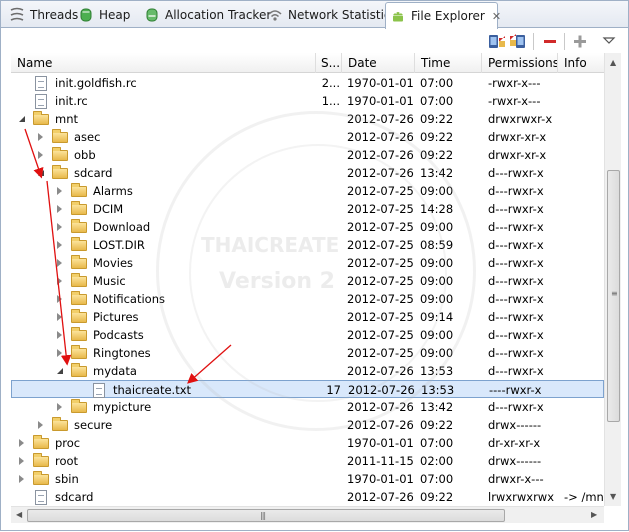 Image resolution: width=629 pixels, height=532 pixels. Describe the element at coordinates (307, 245) in the screenshot. I see `table-row: LOST.DIR 2012-07-25 08:59 d---rwxr-x` at that location.